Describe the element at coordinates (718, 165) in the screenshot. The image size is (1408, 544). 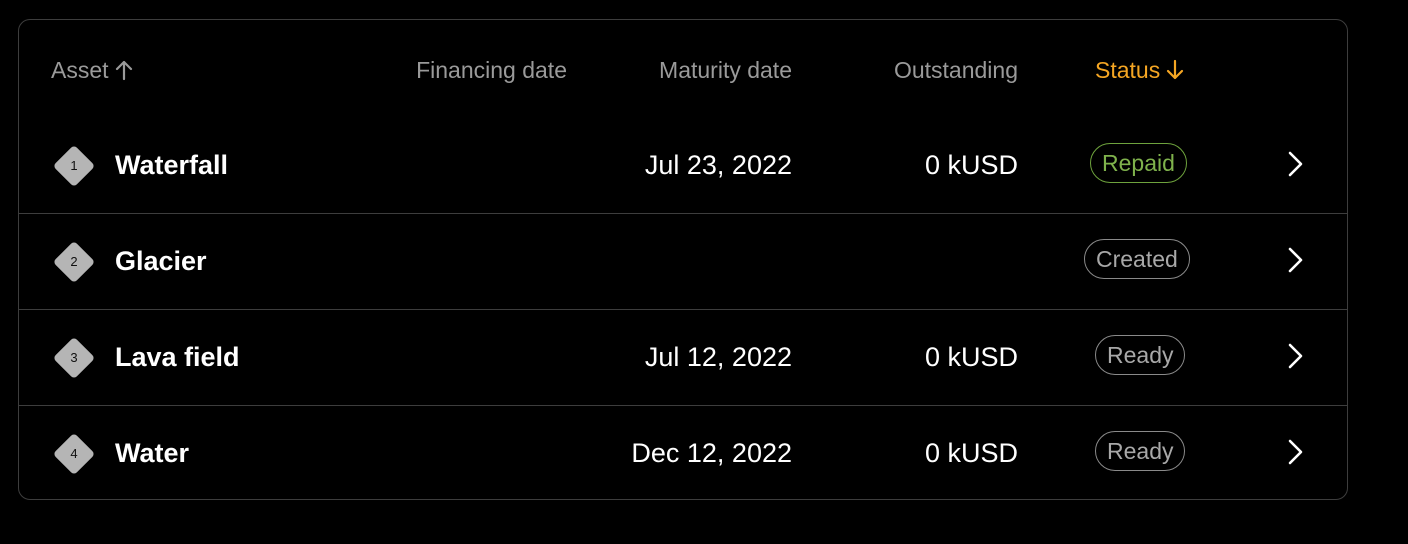
I see `maturity-date-cell: Jul 23, 2022` at that location.